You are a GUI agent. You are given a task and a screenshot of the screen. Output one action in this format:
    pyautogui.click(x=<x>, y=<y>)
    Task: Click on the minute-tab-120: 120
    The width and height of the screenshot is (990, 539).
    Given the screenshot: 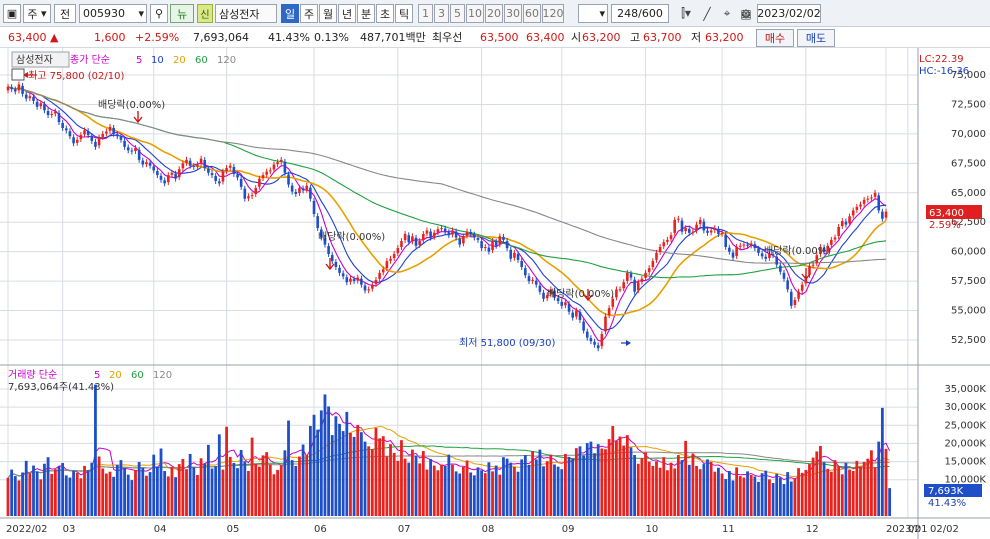 What is the action you would take?
    pyautogui.click(x=553, y=13)
    